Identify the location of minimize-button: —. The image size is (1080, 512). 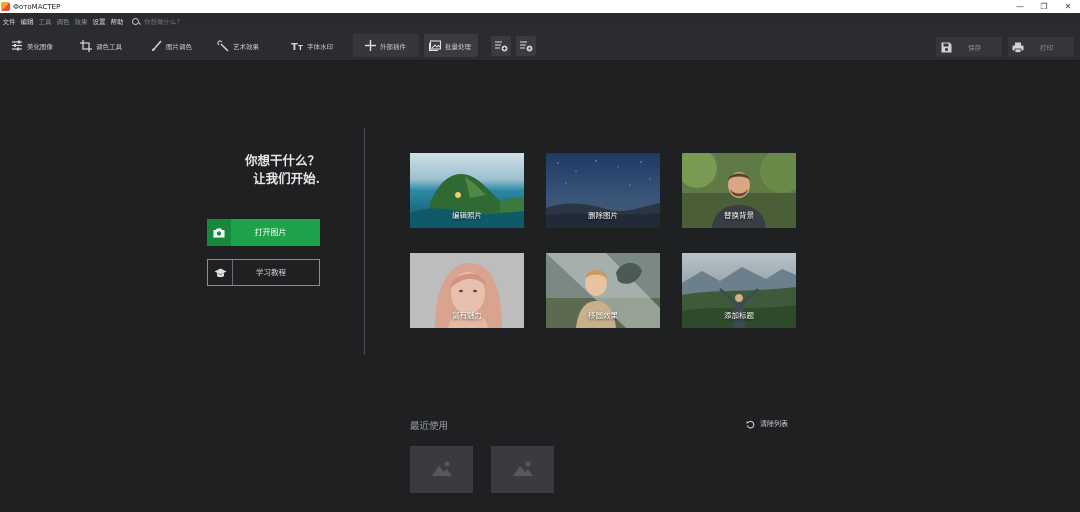
(1020, 6).